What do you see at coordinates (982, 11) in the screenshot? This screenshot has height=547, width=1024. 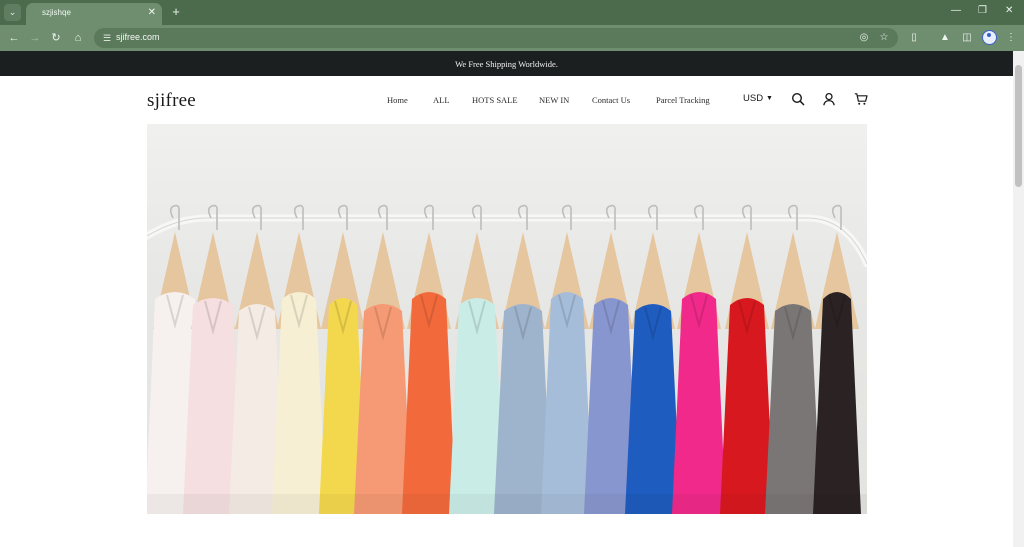 I see `restore-icon: ❐` at bounding box center [982, 11].